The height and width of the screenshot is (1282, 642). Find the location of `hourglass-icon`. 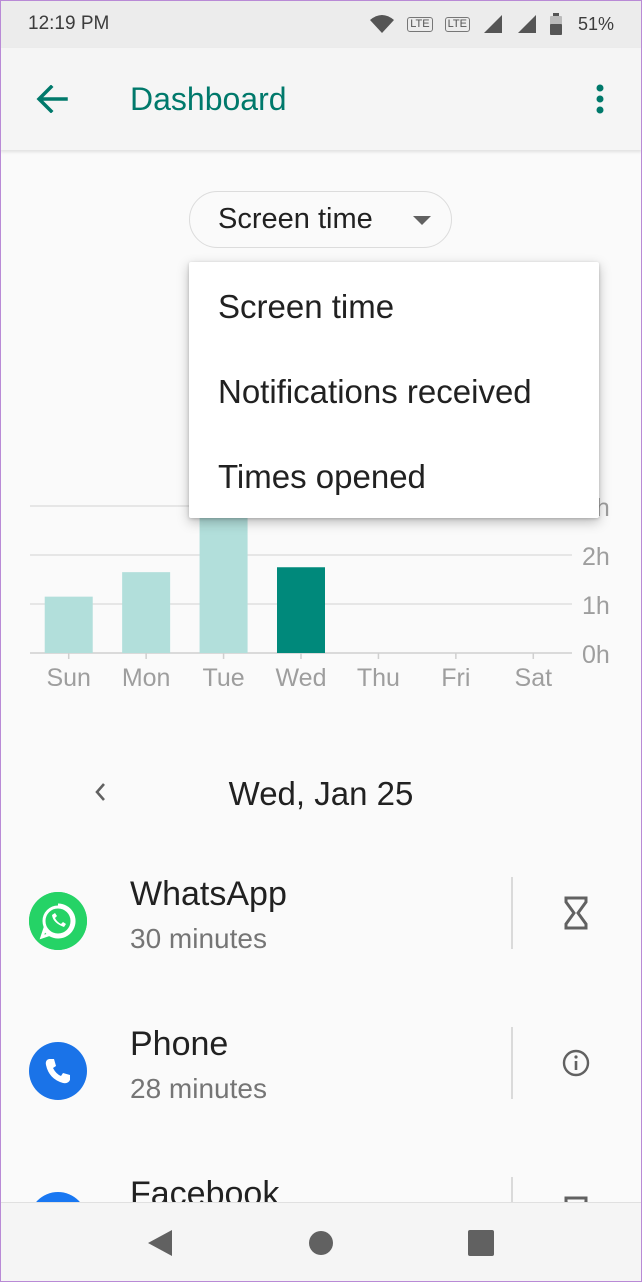

hourglass-icon is located at coordinates (576, 913).